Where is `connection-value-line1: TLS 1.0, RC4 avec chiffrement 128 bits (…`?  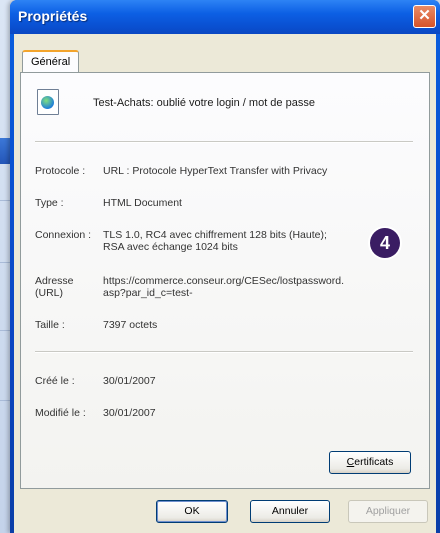
connection-value-line1: TLS 1.0, RC4 avec chiffrement 128 bits (… is located at coordinates (215, 235).